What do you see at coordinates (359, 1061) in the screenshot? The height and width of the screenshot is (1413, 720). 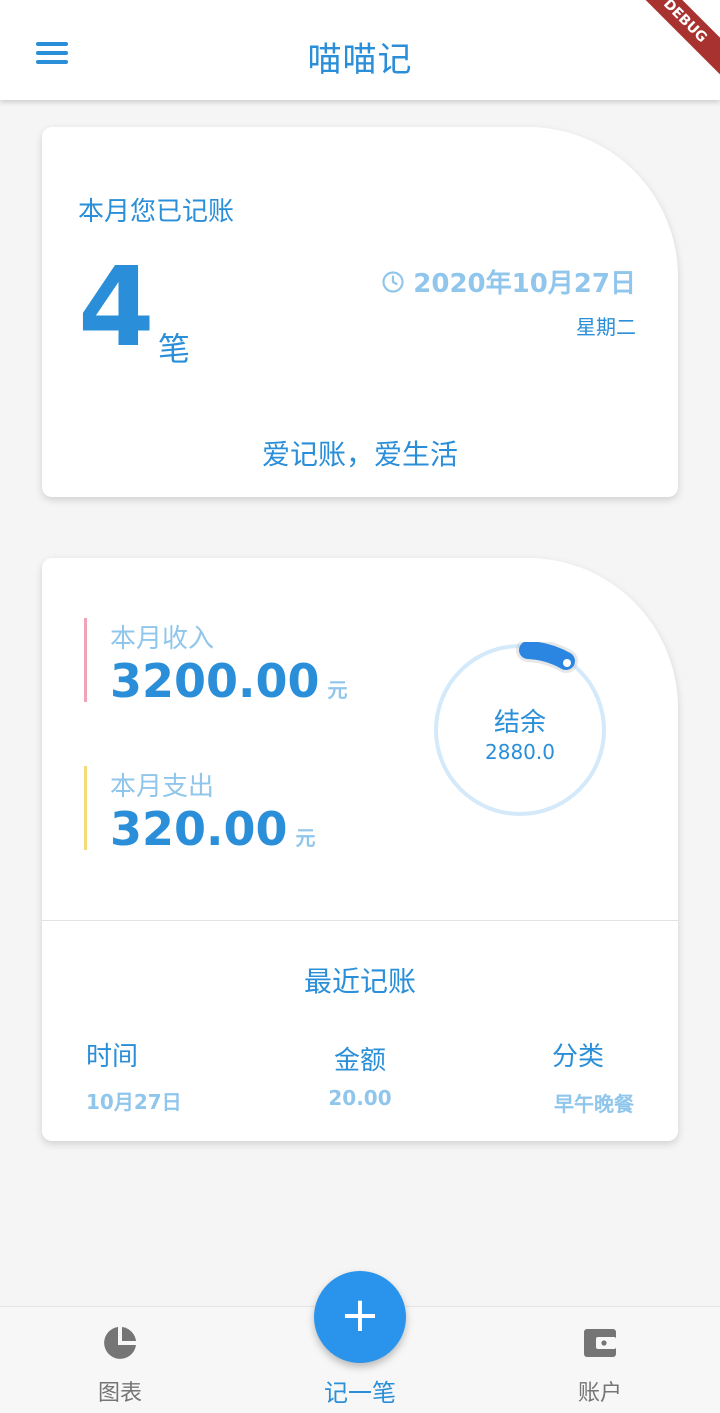 I see `column-header-amount: 金额` at bounding box center [359, 1061].